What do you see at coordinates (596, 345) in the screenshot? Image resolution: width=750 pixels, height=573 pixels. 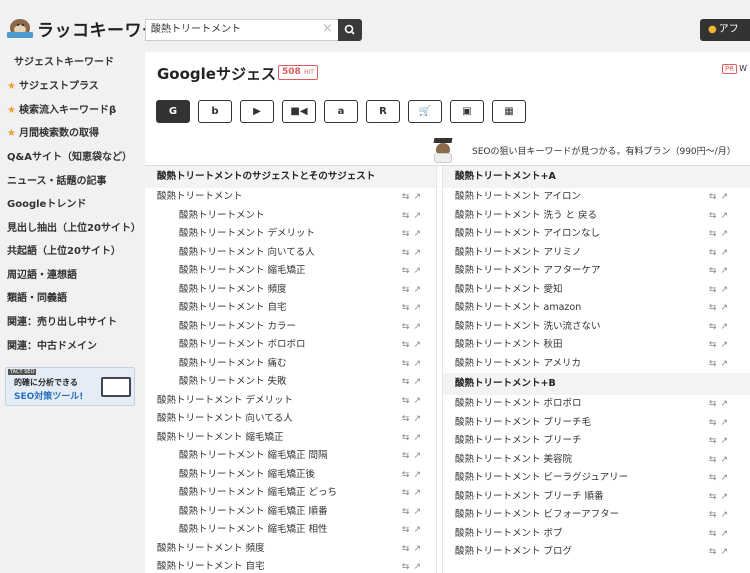 I see `keyword-row: 酸熱トリートメント 秋田 ⇆↗` at bounding box center [596, 345].